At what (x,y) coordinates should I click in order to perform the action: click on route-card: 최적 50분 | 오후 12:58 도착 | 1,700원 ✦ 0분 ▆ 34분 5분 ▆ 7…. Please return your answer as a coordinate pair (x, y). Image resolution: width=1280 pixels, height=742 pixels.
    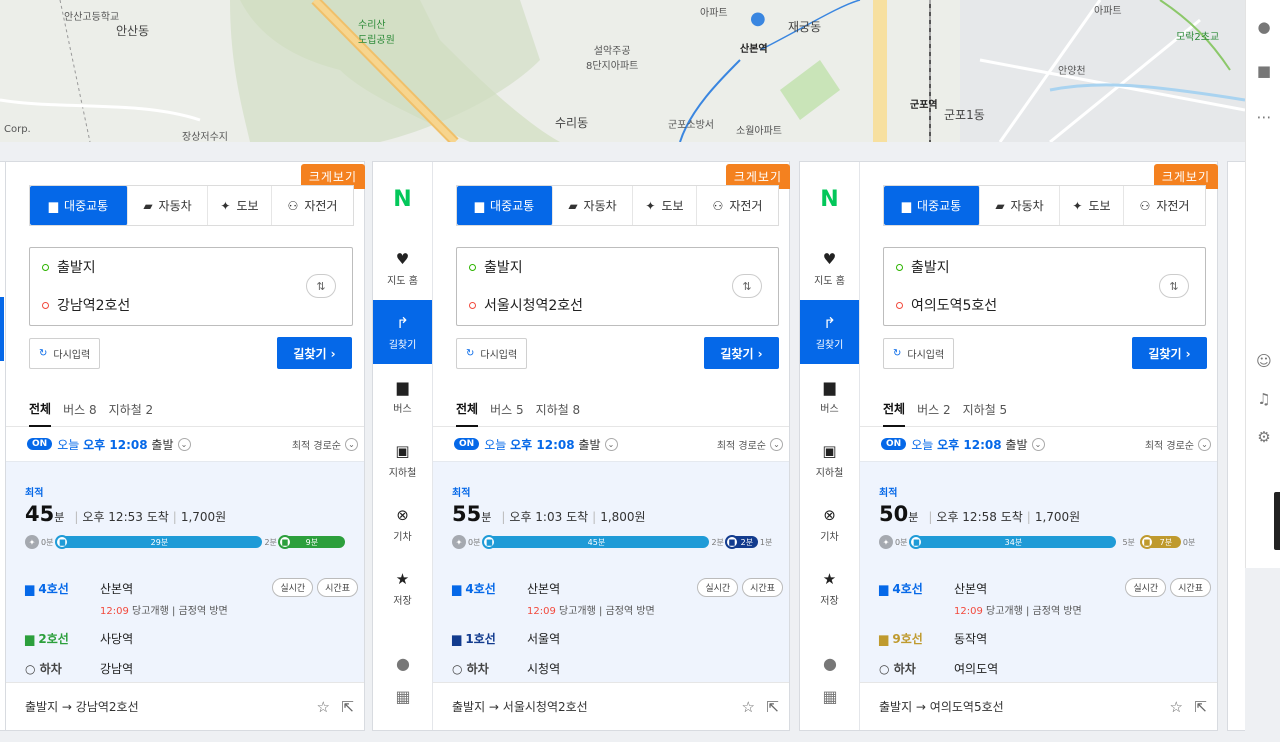
    Looking at the image, I should click on (1038, 572).